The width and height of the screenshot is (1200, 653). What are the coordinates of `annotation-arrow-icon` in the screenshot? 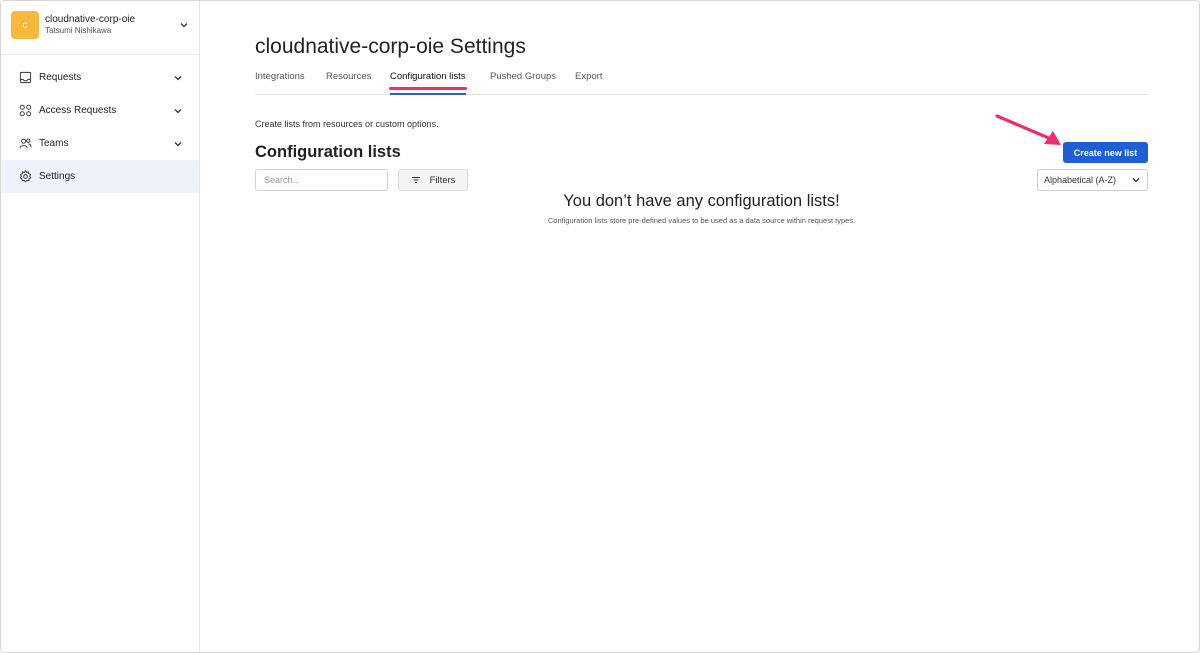 It's located at (1028, 129).